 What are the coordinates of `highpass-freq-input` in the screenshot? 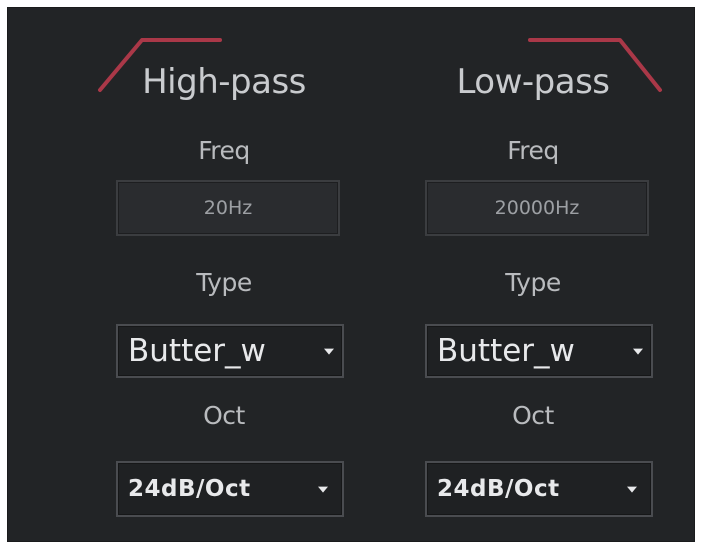 It's located at (228, 208).